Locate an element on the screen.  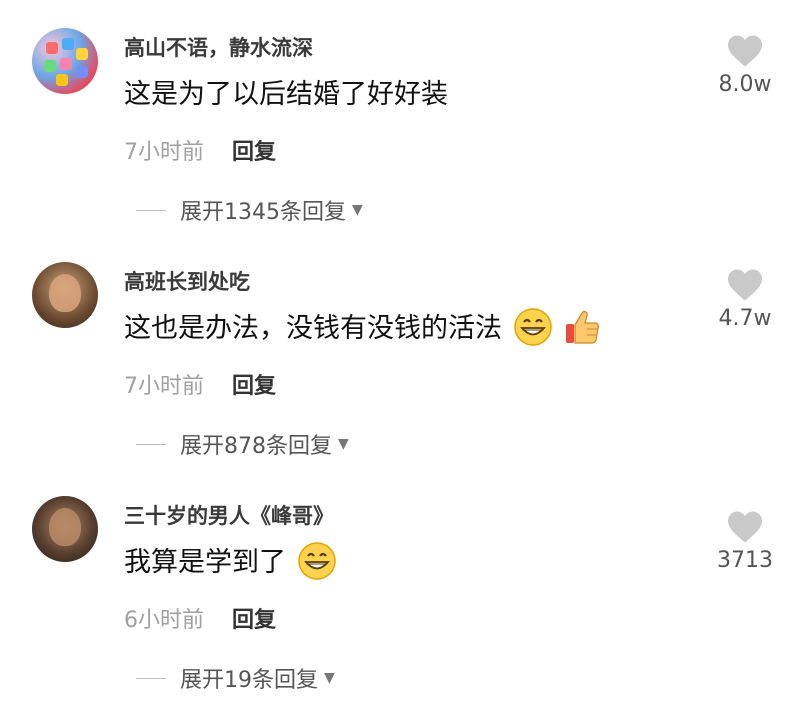
username: 高山不语，静水流深 is located at coordinates (218, 47).